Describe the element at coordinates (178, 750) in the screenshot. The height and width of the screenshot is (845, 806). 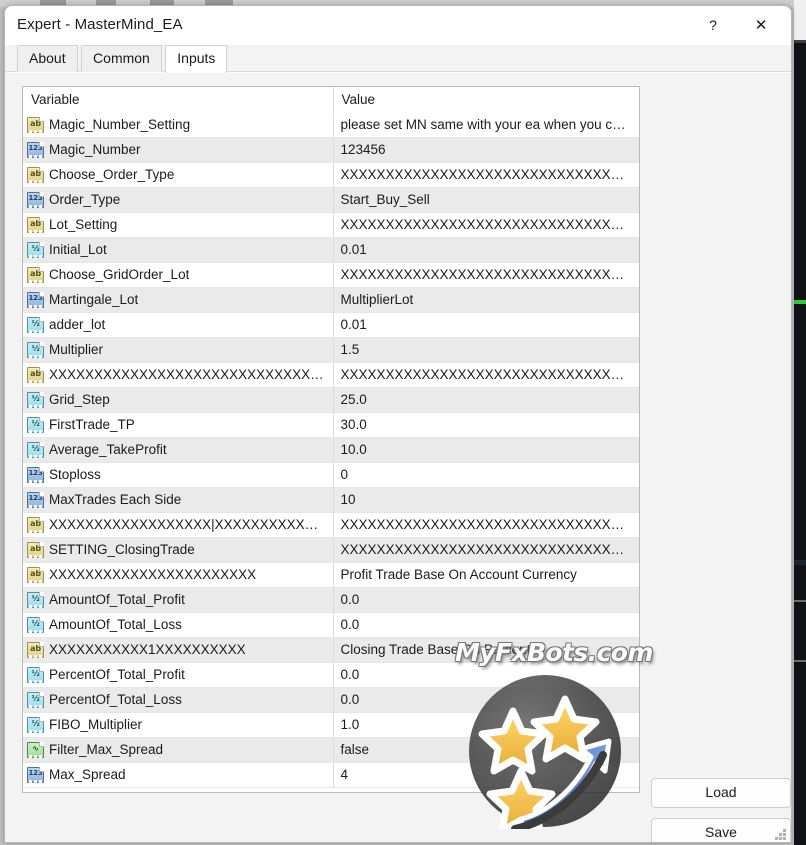
I see `variable-cell: ∿ Filter_Max_Spread` at that location.